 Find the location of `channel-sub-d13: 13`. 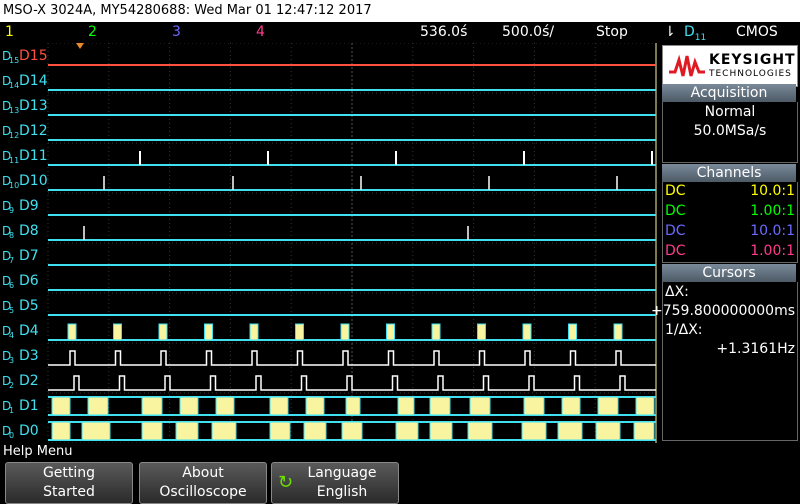

channel-sub-d13: 13 is located at coordinates (14, 110).